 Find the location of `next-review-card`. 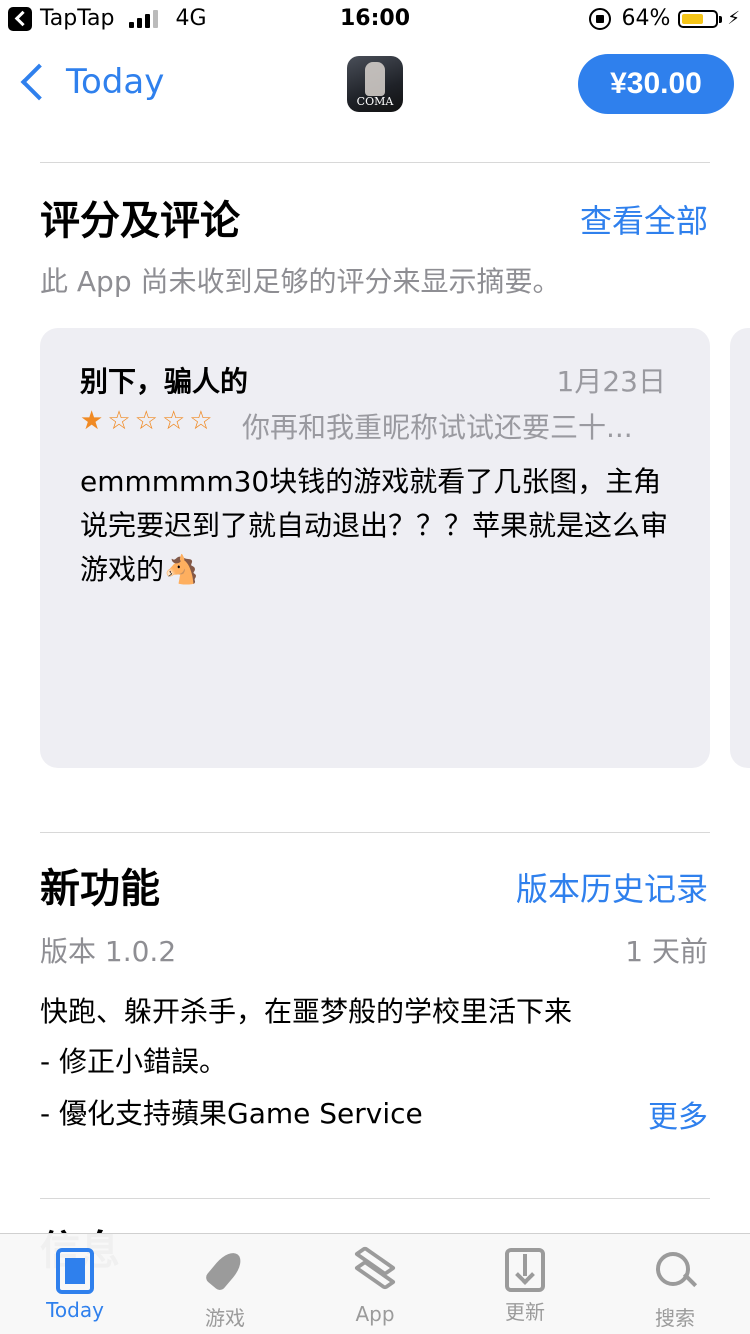

next-review-card is located at coordinates (740, 548).